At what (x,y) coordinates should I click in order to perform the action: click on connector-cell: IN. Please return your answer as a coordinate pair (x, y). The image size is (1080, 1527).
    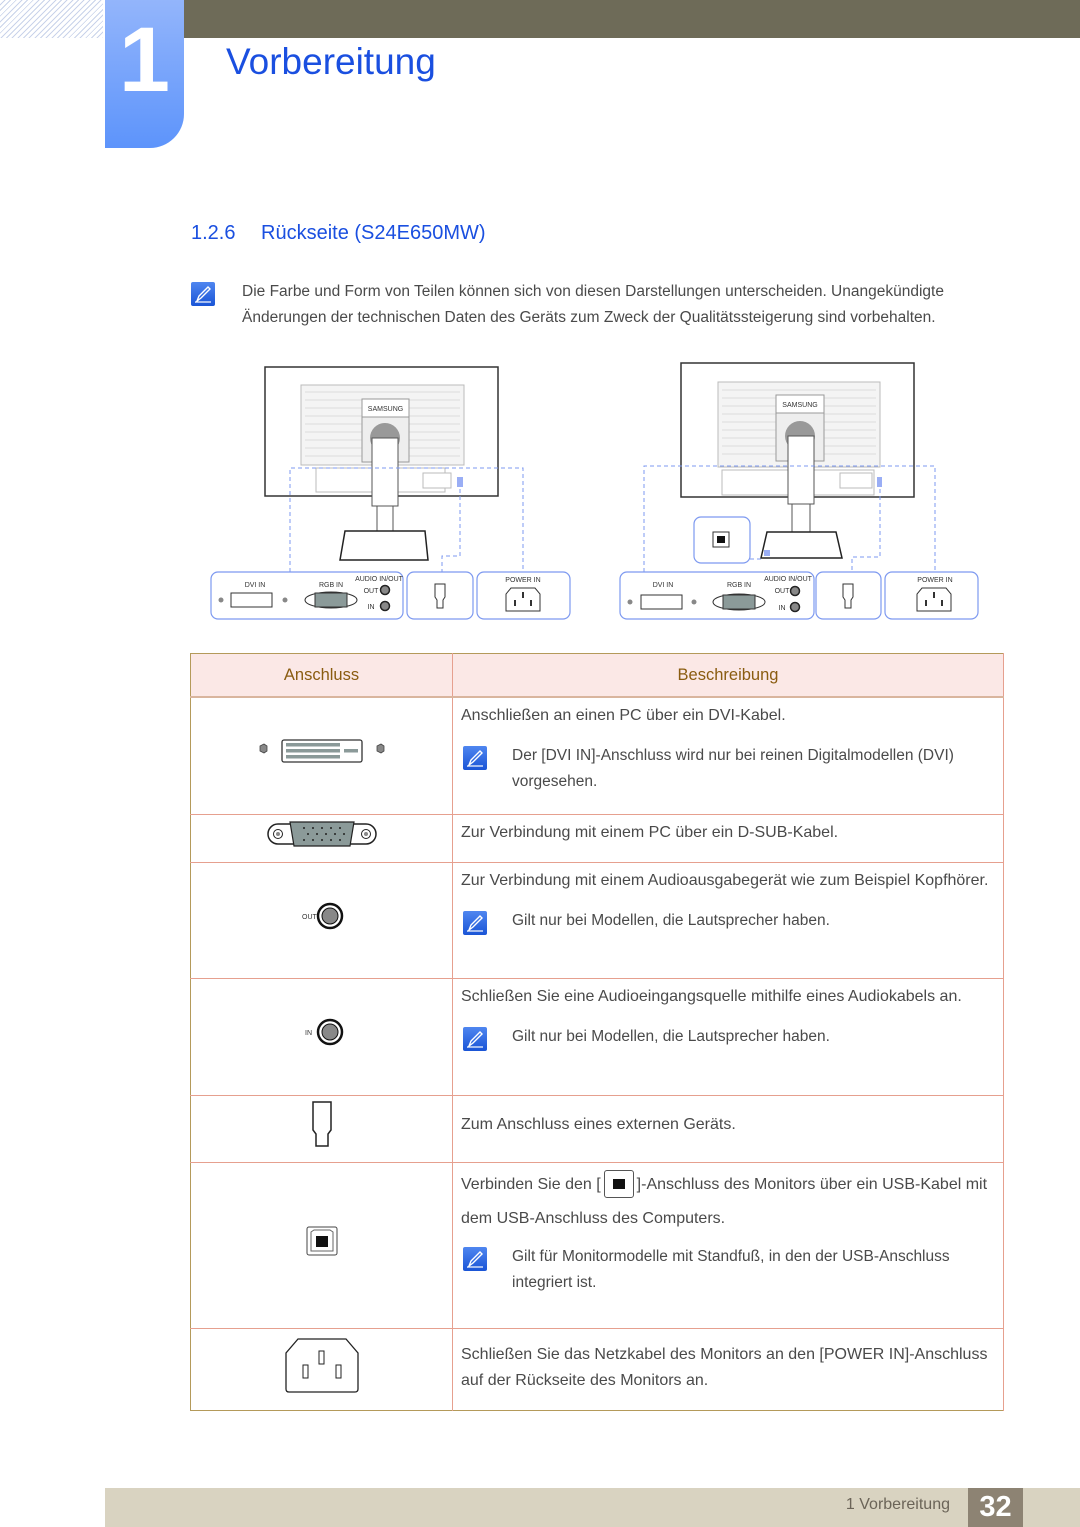
    Looking at the image, I should click on (321, 1036).